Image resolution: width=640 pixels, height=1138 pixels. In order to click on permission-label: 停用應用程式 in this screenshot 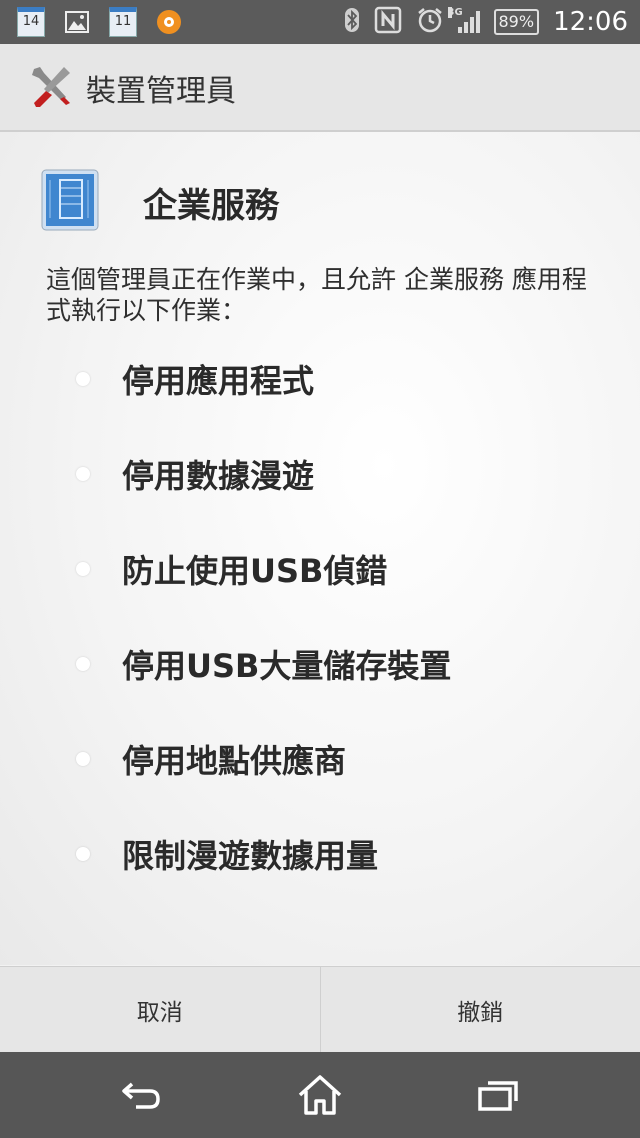, I will do `click(218, 381)`.